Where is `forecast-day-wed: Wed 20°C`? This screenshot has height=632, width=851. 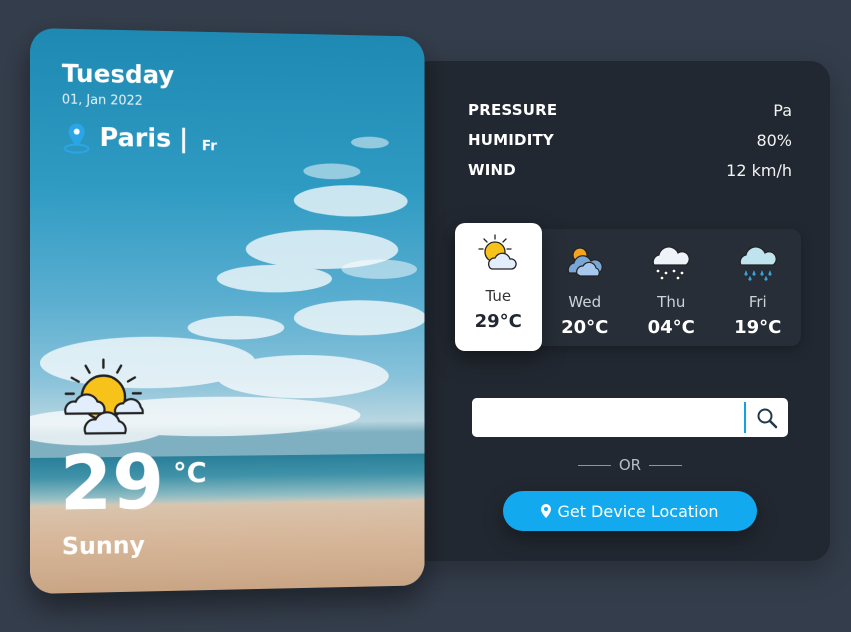 forecast-day-wed: Wed 20°C is located at coordinates (585, 287).